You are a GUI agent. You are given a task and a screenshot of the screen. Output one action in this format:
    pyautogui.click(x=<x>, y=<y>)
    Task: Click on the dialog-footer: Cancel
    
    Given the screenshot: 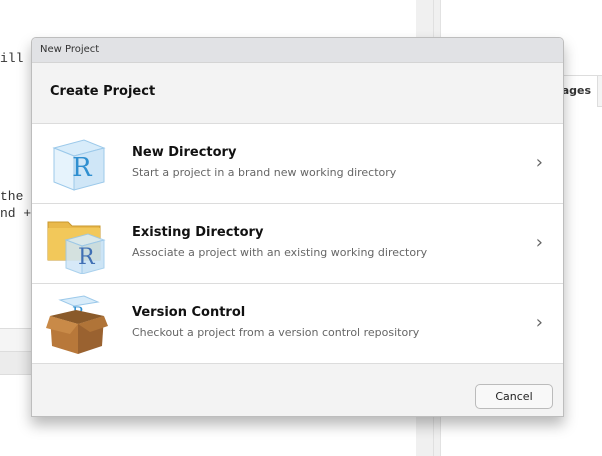 What is the action you would take?
    pyautogui.click(x=297, y=390)
    